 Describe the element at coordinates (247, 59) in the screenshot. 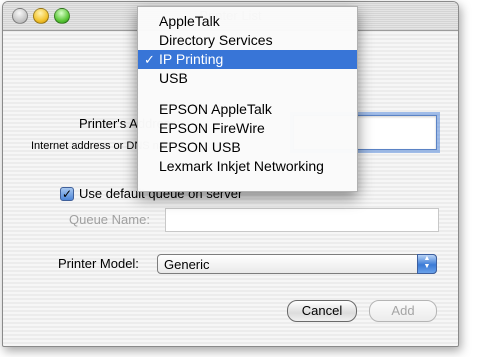

I see `menu-item-ip-printing: ✓ IP Printing` at that location.